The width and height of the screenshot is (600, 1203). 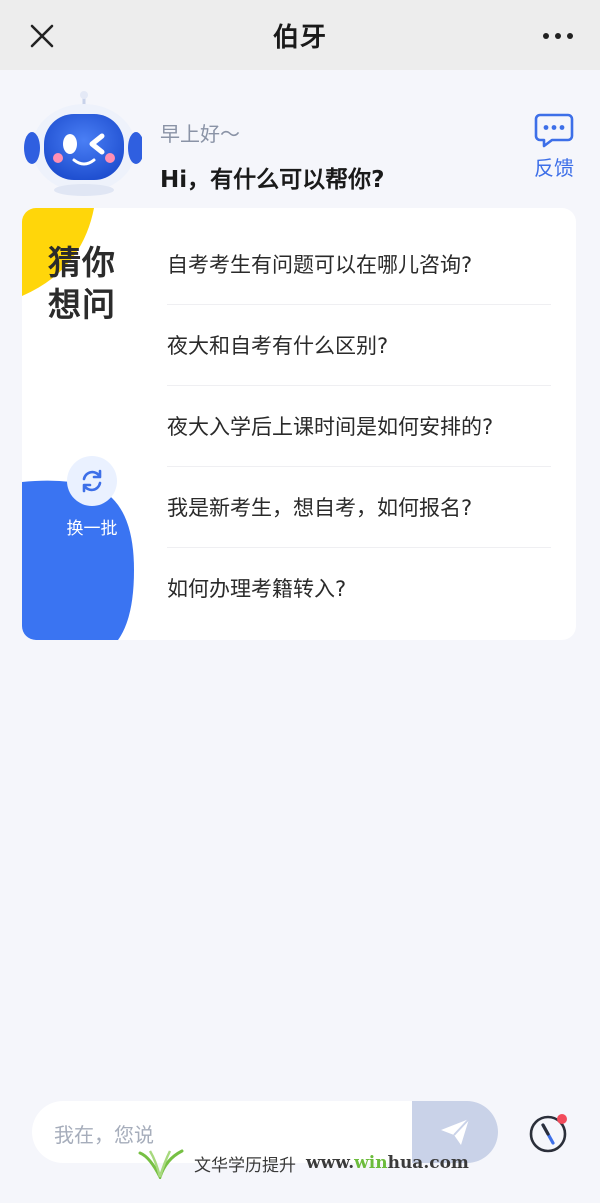 I want to click on greeting-title: Hi，有什么可以帮你?, so click(x=272, y=180).